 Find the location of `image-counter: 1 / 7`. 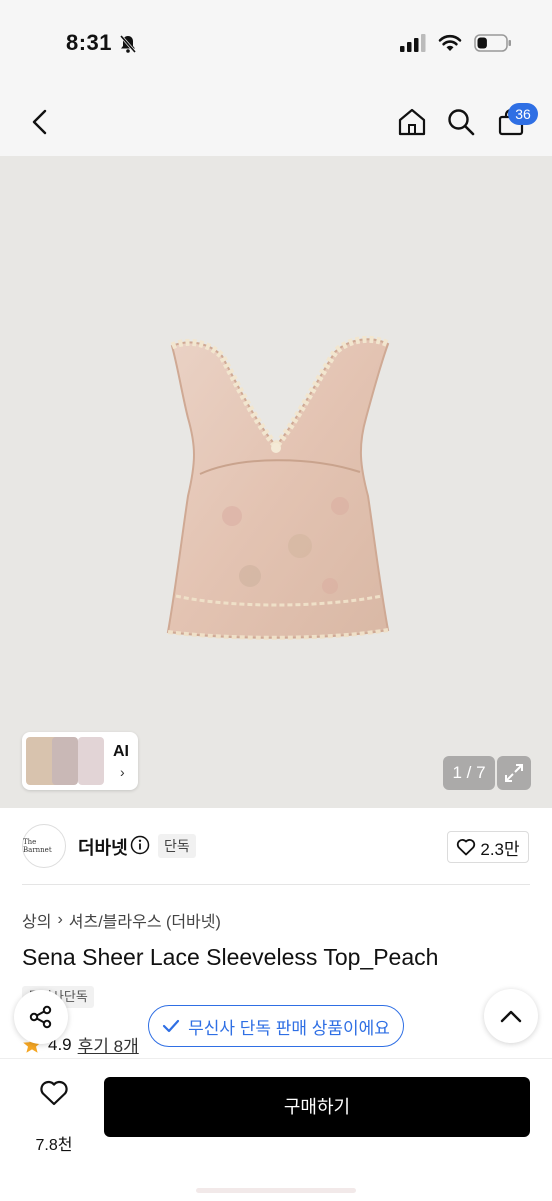

image-counter: 1 / 7 is located at coordinates (469, 773).